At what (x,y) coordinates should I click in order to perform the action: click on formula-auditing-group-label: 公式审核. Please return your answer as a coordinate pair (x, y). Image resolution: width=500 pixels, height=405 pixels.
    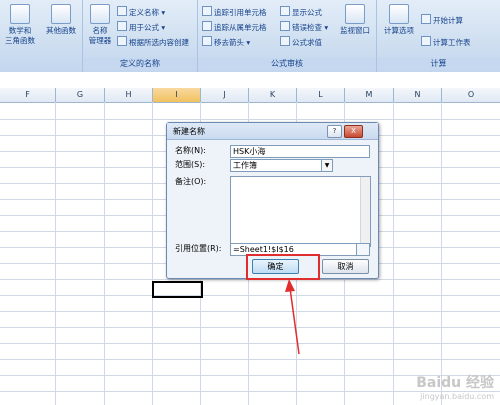
    Looking at the image, I should click on (287, 64).